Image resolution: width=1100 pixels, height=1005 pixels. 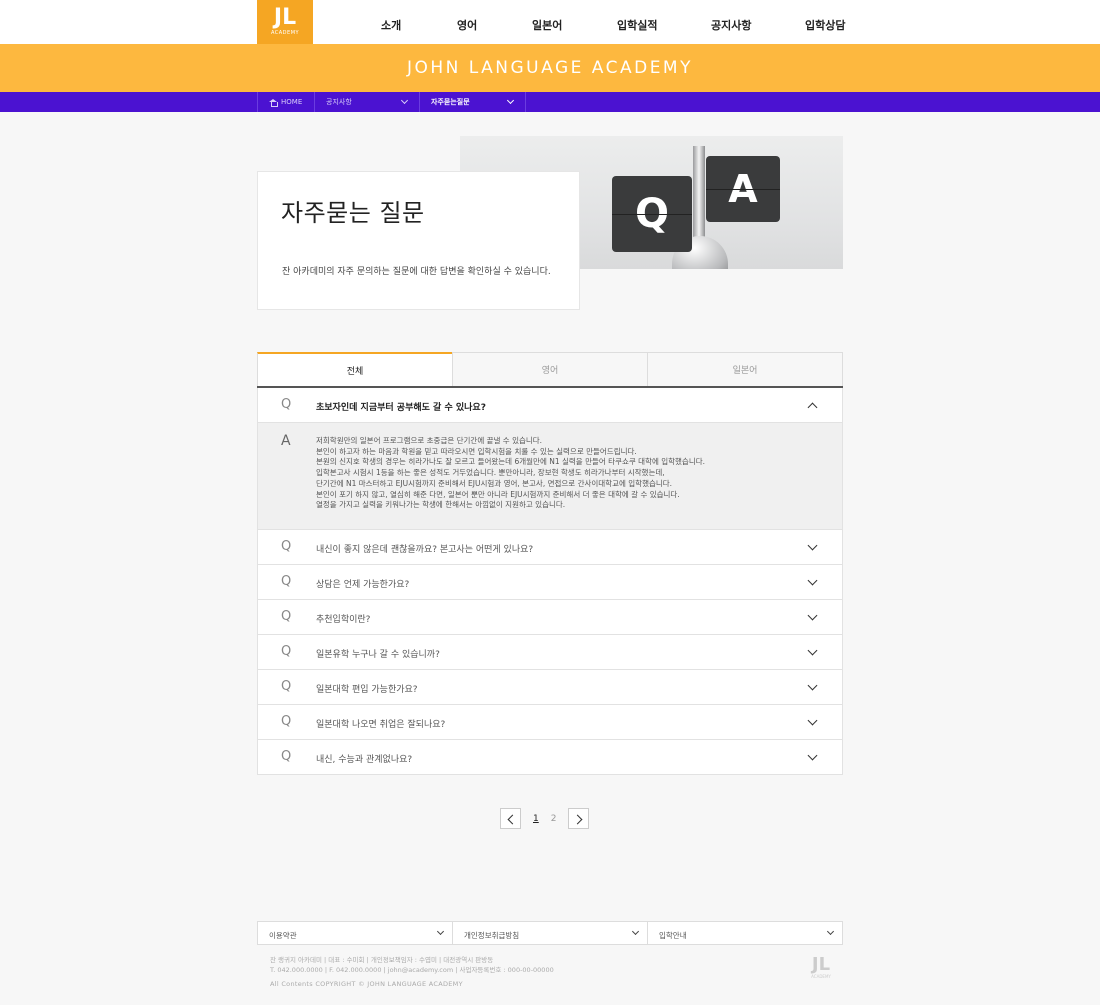 I want to click on chevron-up-icon, so click(x=812, y=407).